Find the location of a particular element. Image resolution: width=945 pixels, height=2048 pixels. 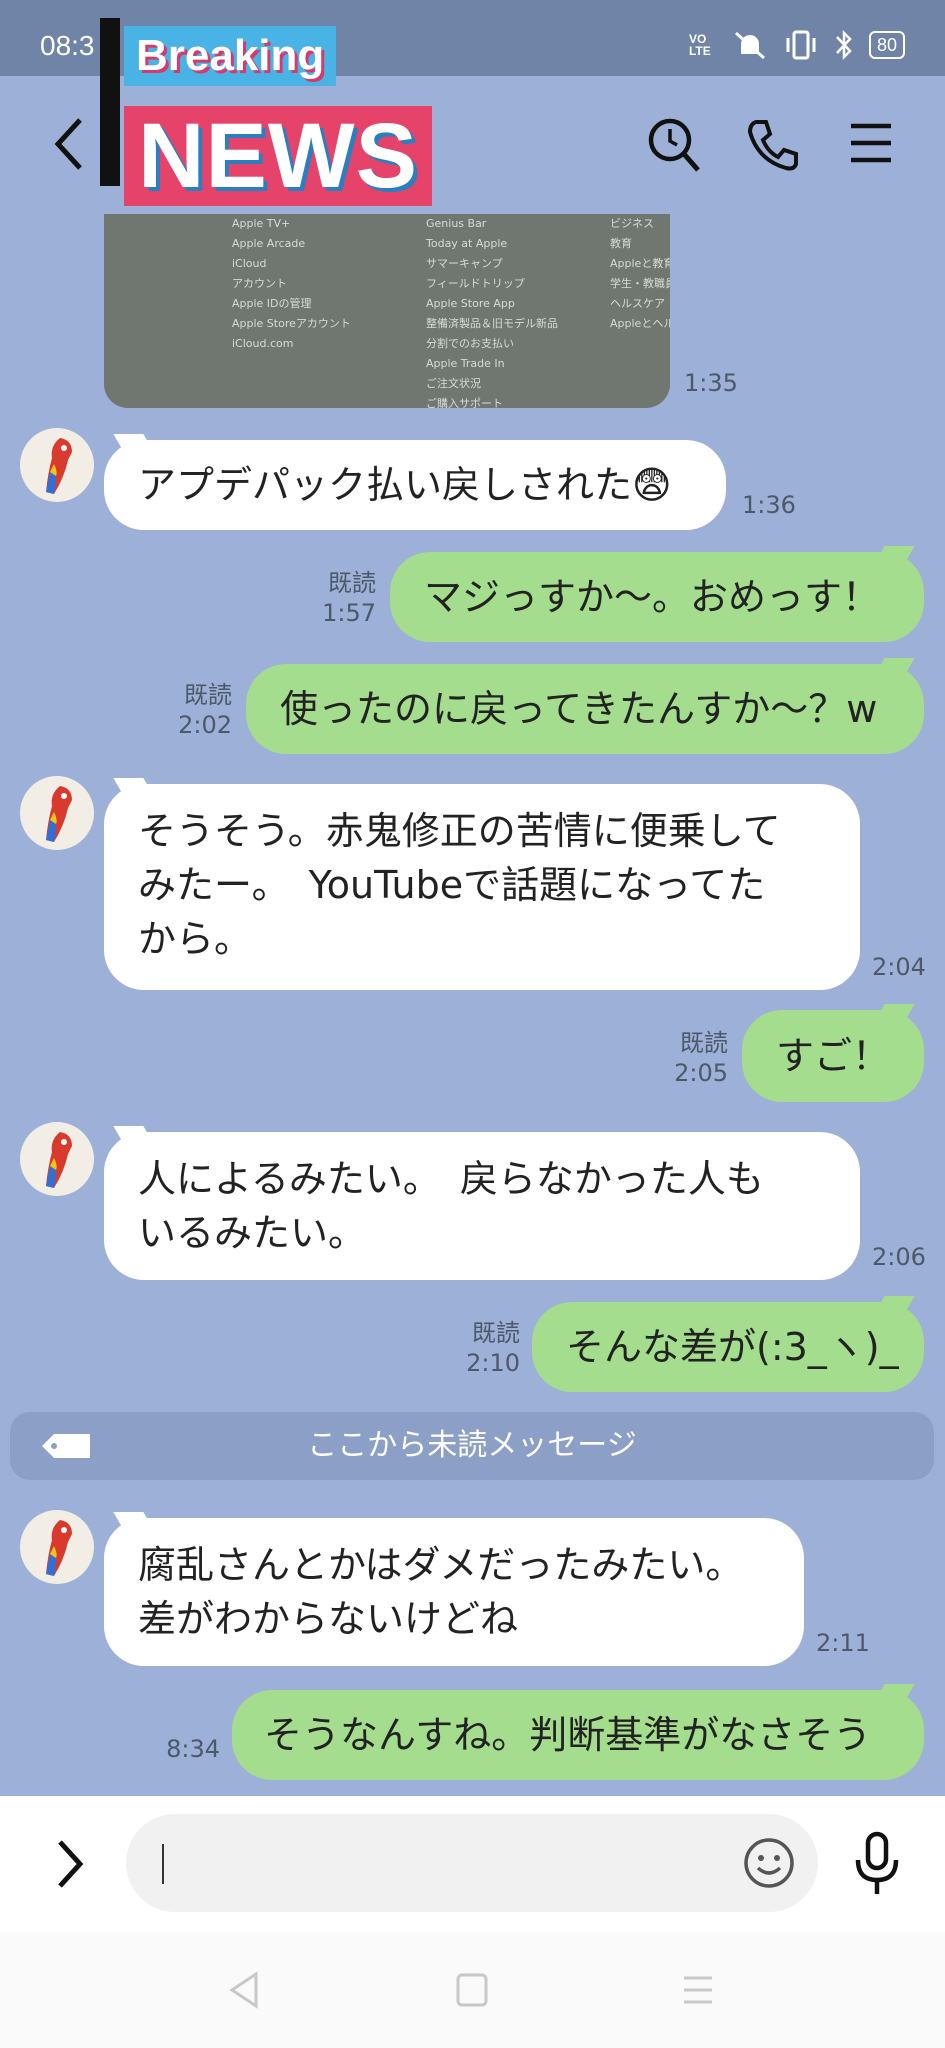

nav-back-icon is located at coordinates (244, 1990).